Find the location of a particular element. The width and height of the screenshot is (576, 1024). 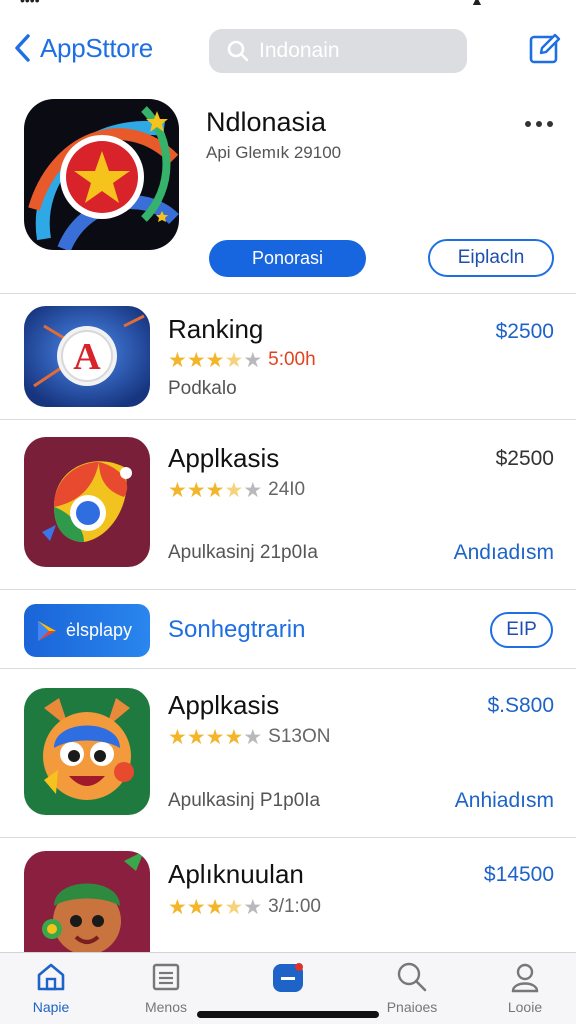

promo-badge: ėlsplapy is located at coordinates (87, 630).